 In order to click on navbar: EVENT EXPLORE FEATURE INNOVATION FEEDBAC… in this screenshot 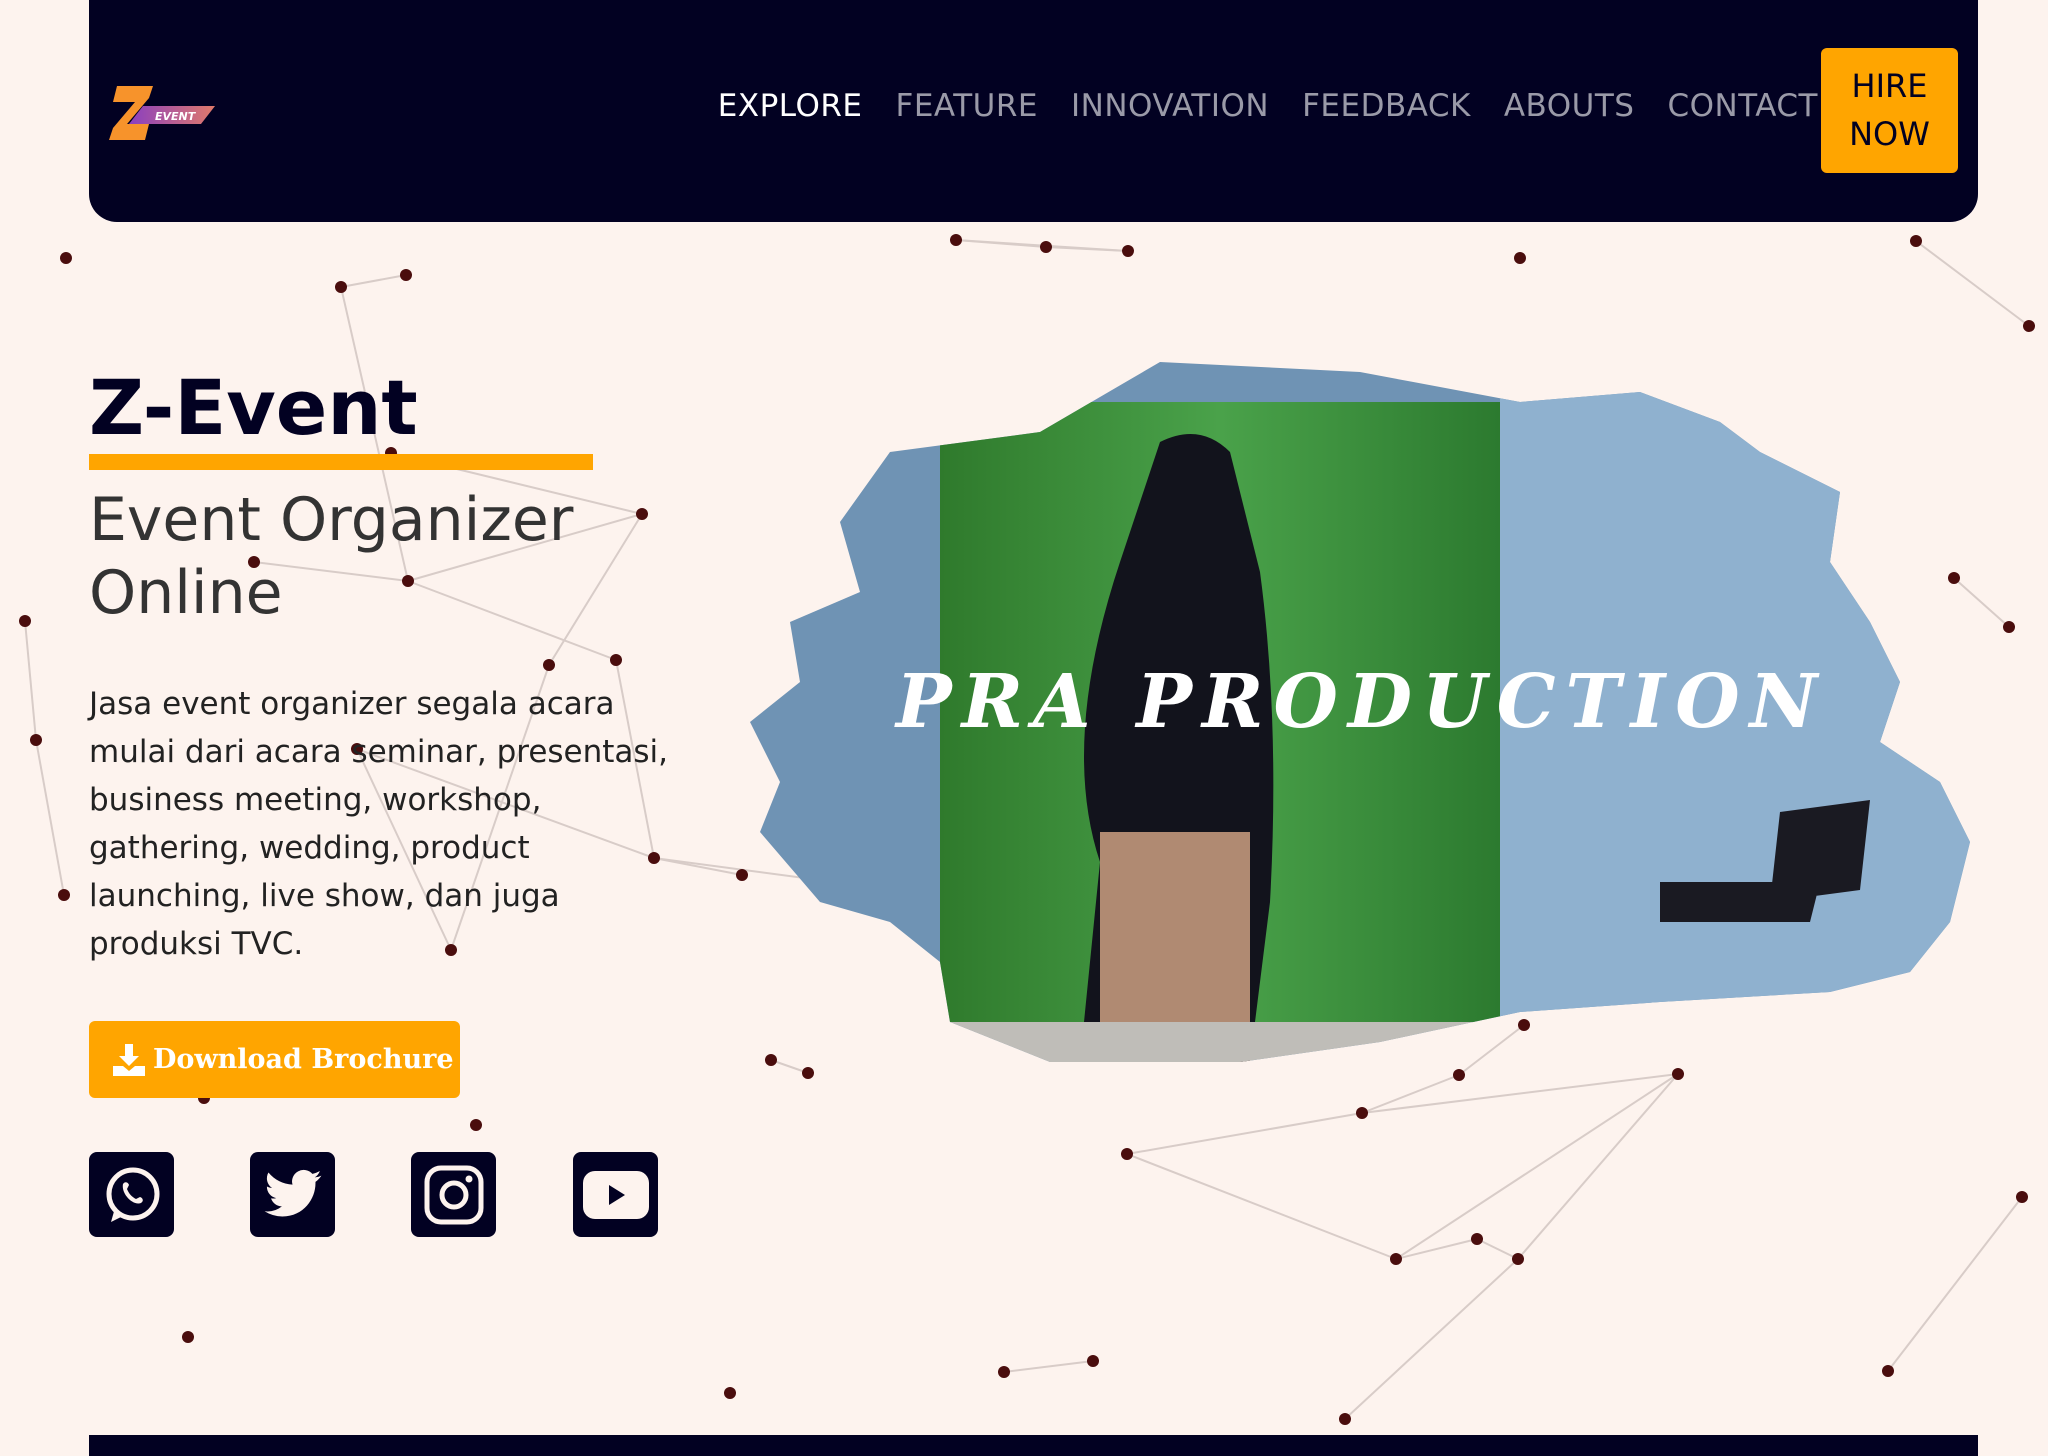, I will do `click(1033, 111)`.